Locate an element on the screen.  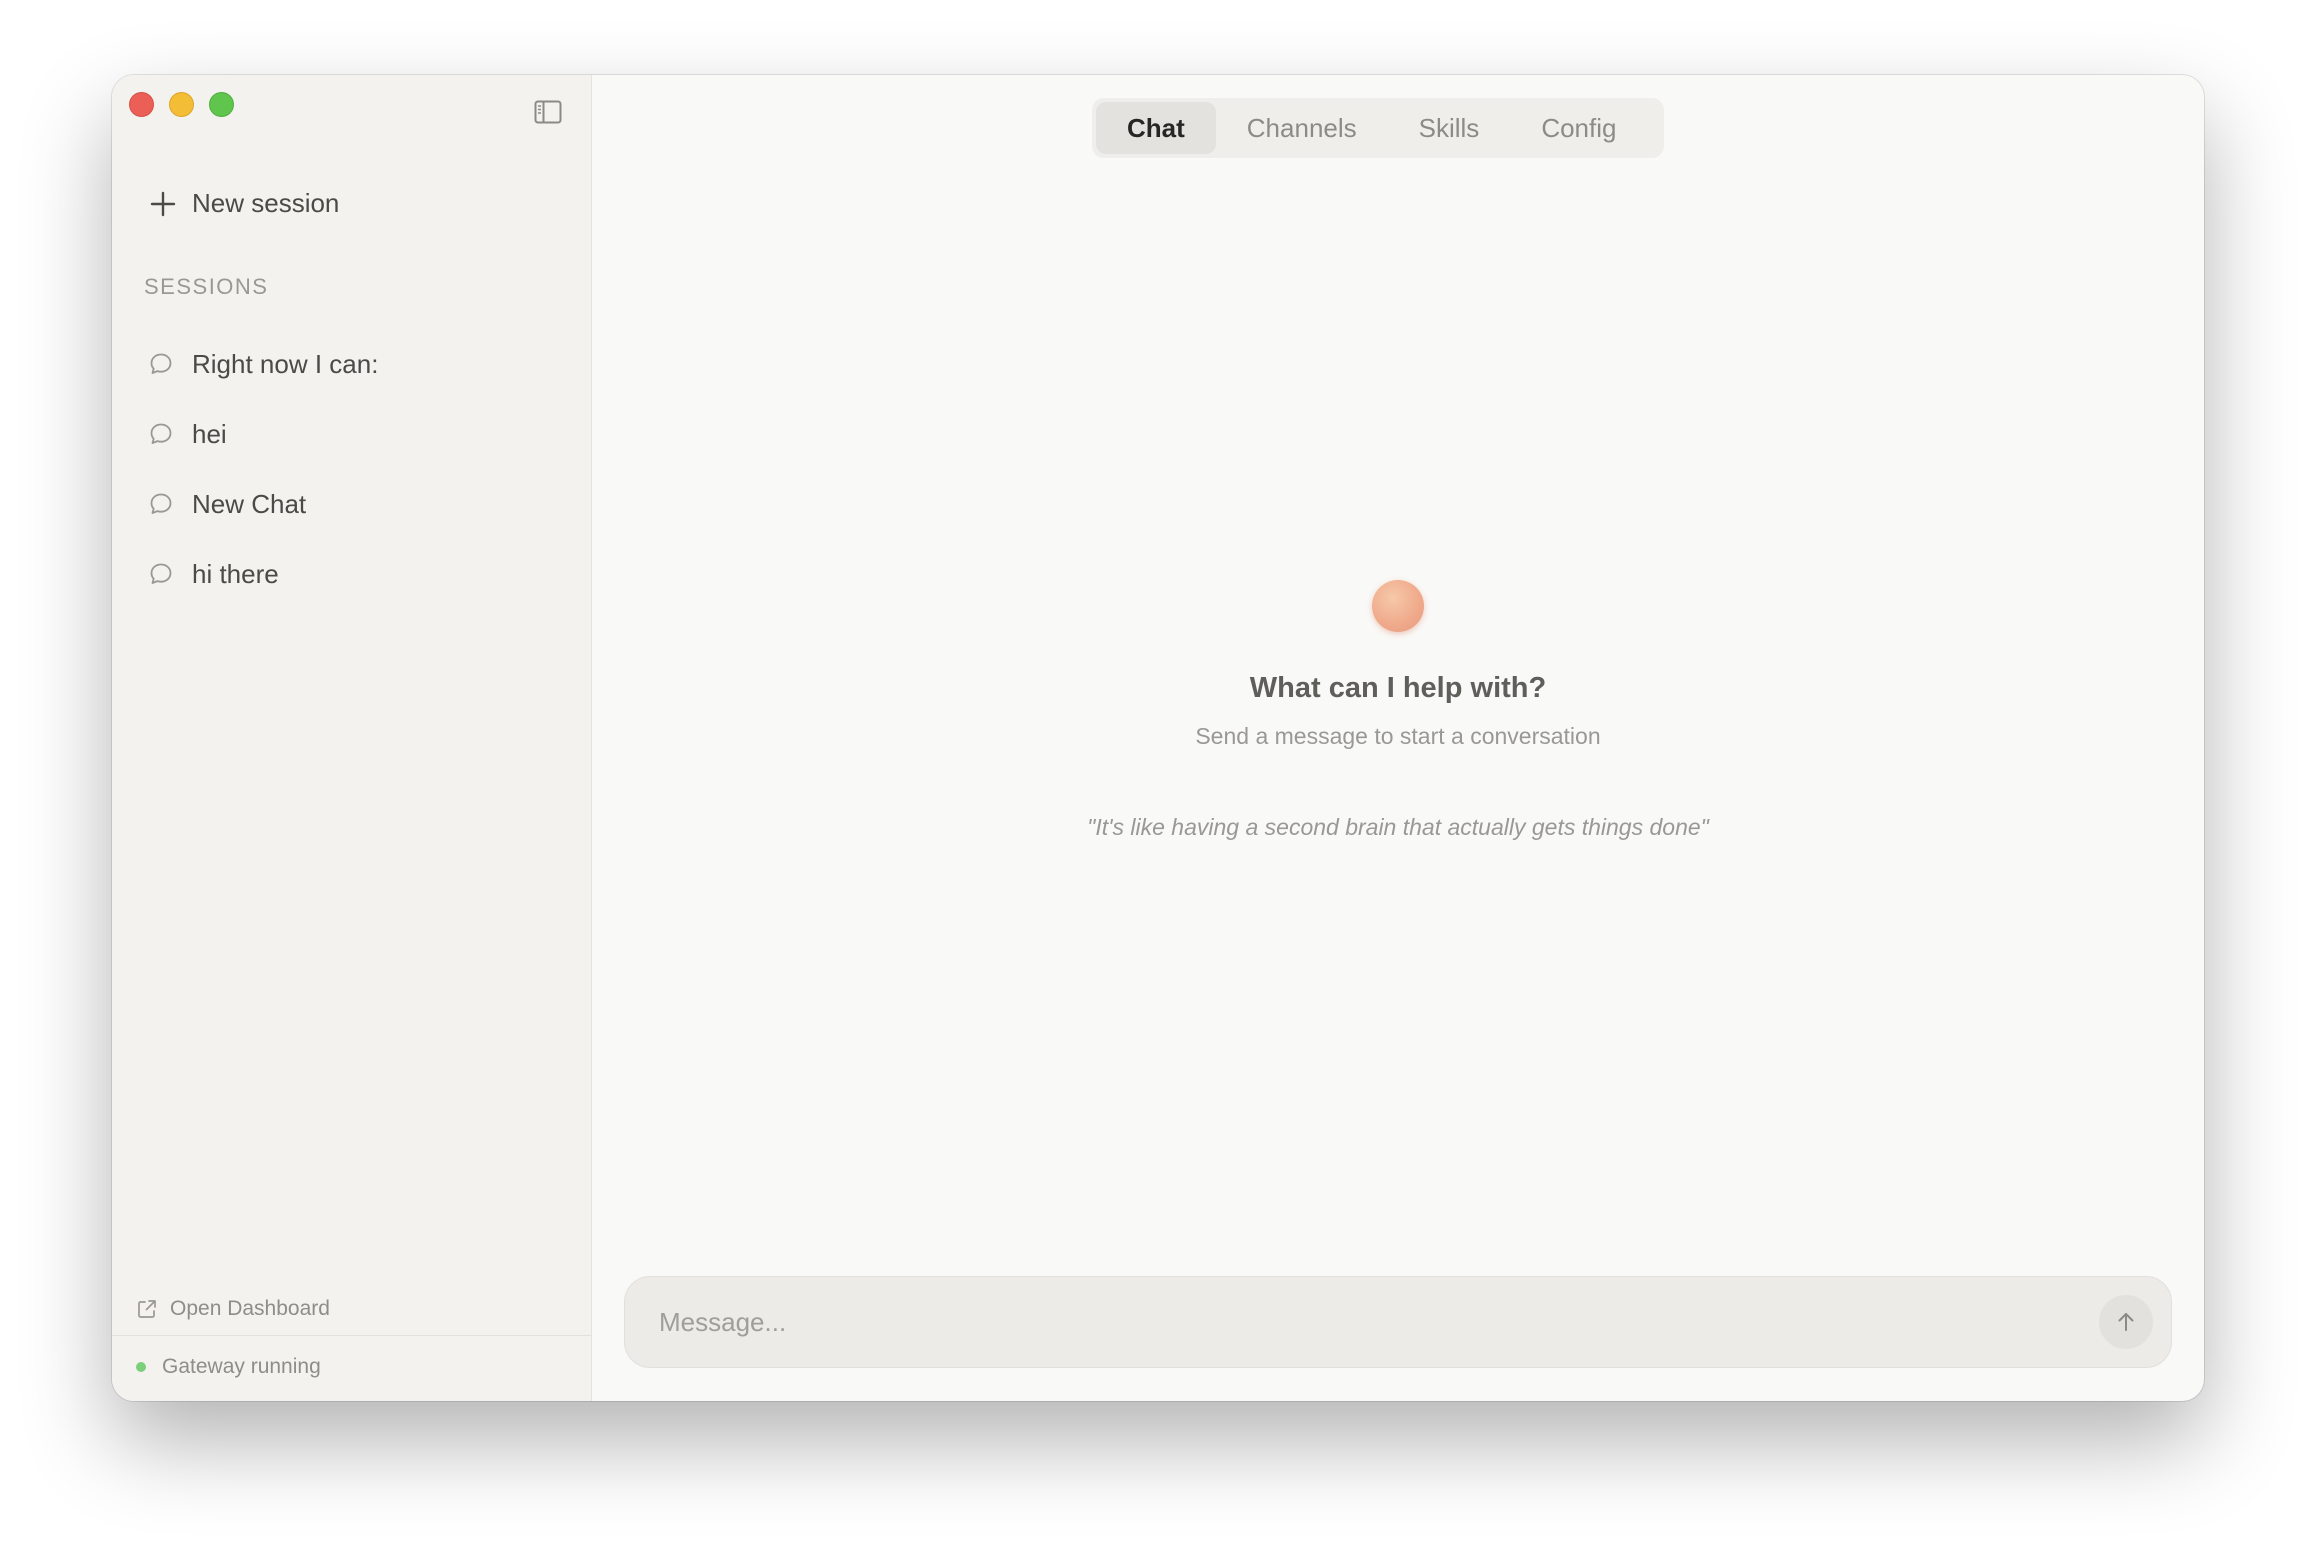
assistant-orb-icon is located at coordinates (1398, 606).